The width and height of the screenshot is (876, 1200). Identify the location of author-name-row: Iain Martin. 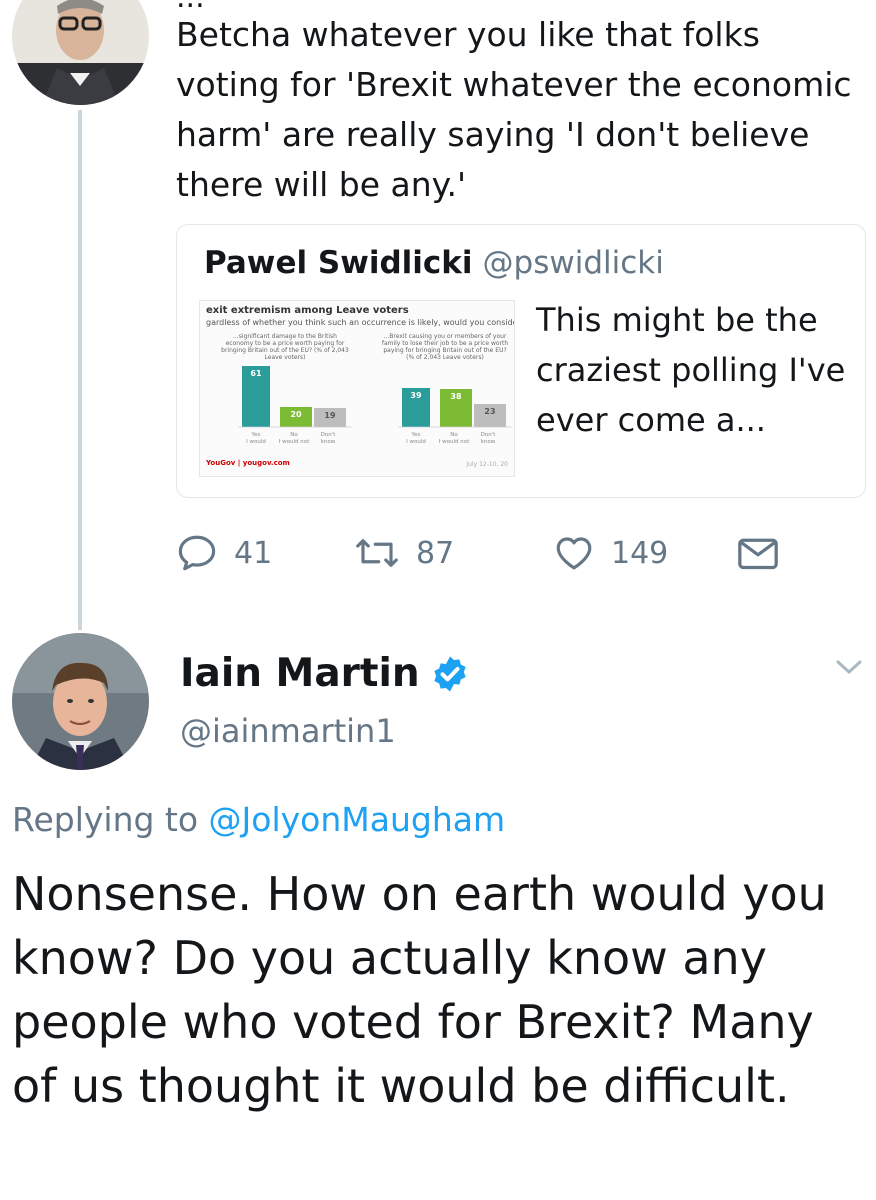
(325, 673).